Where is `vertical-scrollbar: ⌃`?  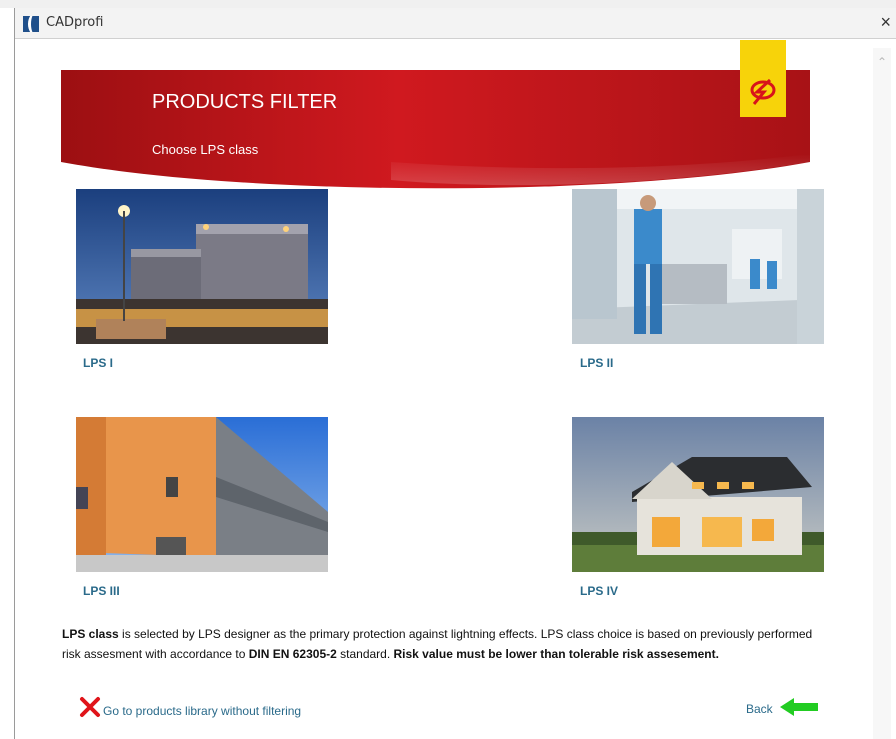
vertical-scrollbar: ⌃ is located at coordinates (882, 393).